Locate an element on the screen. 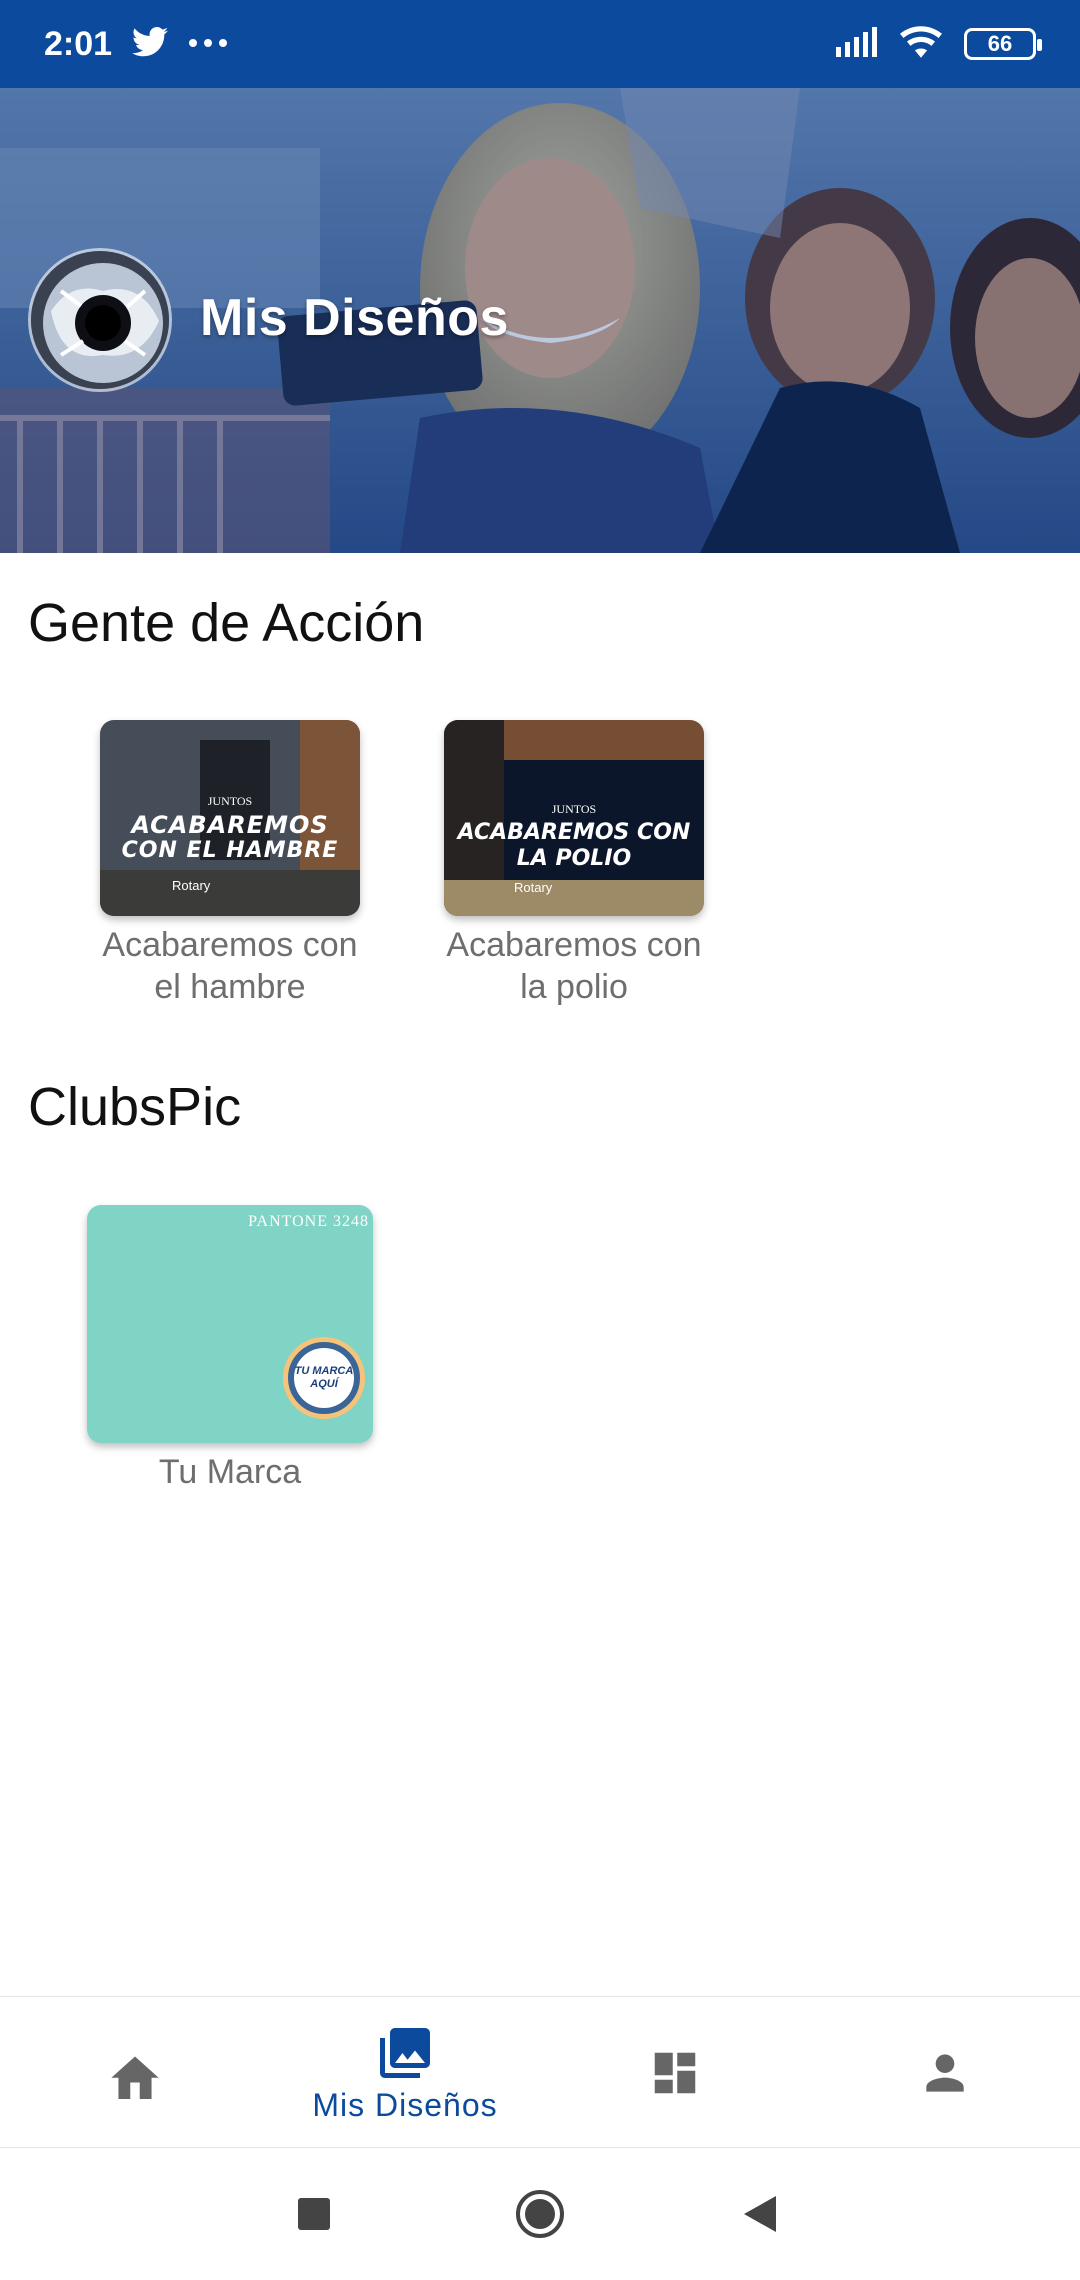  status-bar: 2:01 66 is located at coordinates (540, 44).